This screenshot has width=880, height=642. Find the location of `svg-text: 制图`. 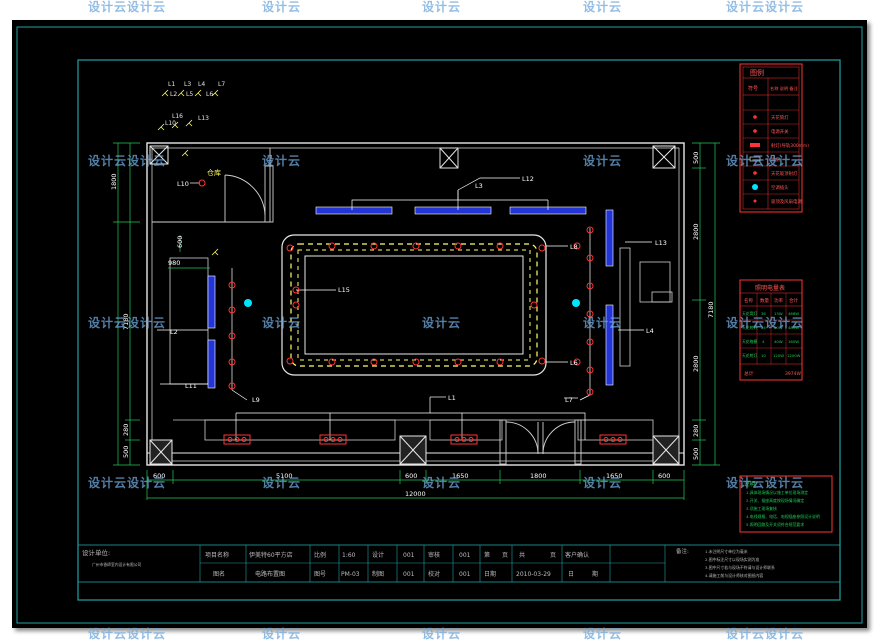

svg-text: 制图 is located at coordinates (378, 574).